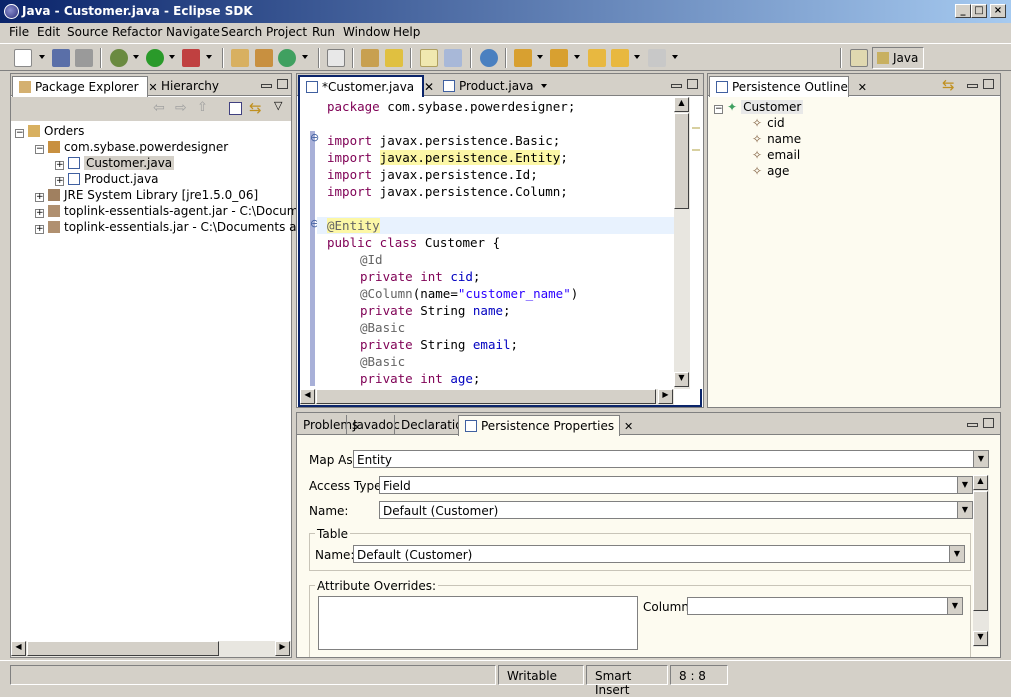 This screenshot has width=1011, height=697. Describe the element at coordinates (859, 58) in the screenshot. I see `open-perspective-icon` at that location.